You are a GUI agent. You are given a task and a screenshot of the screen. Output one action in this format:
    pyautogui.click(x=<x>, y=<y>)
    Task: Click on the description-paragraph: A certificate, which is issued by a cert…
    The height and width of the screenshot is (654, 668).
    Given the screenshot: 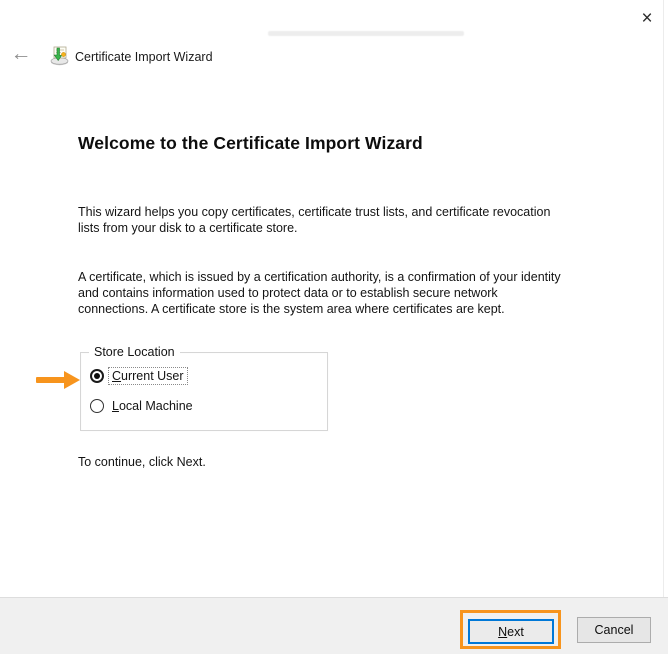 What is the action you would take?
    pyautogui.click(x=319, y=293)
    